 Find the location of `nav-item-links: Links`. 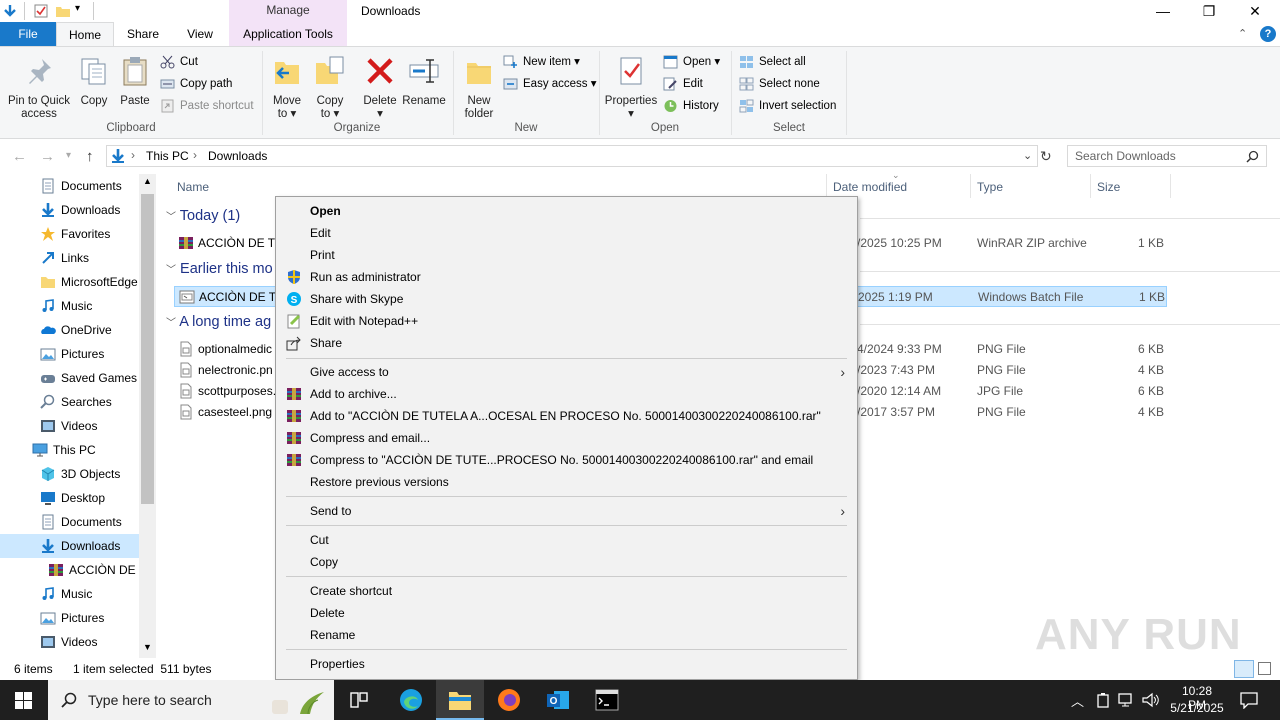

nav-item-links: Links is located at coordinates (89, 258).